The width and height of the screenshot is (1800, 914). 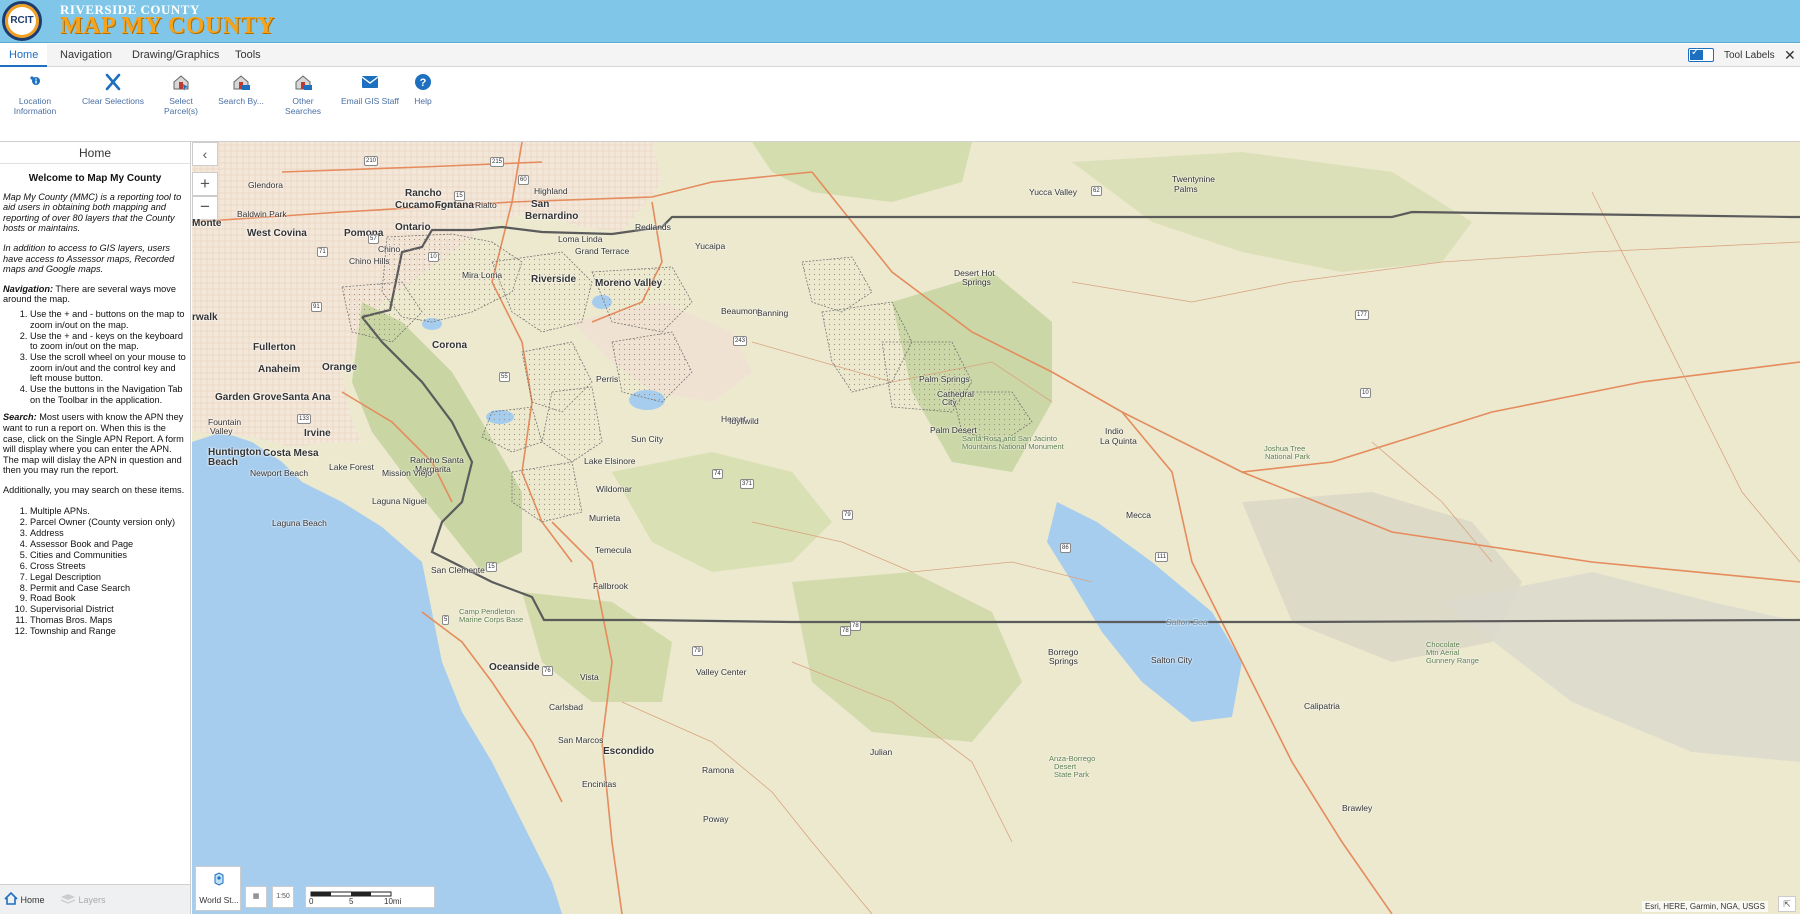 I want to click on footer-home-tab: Home, so click(x=24, y=899).